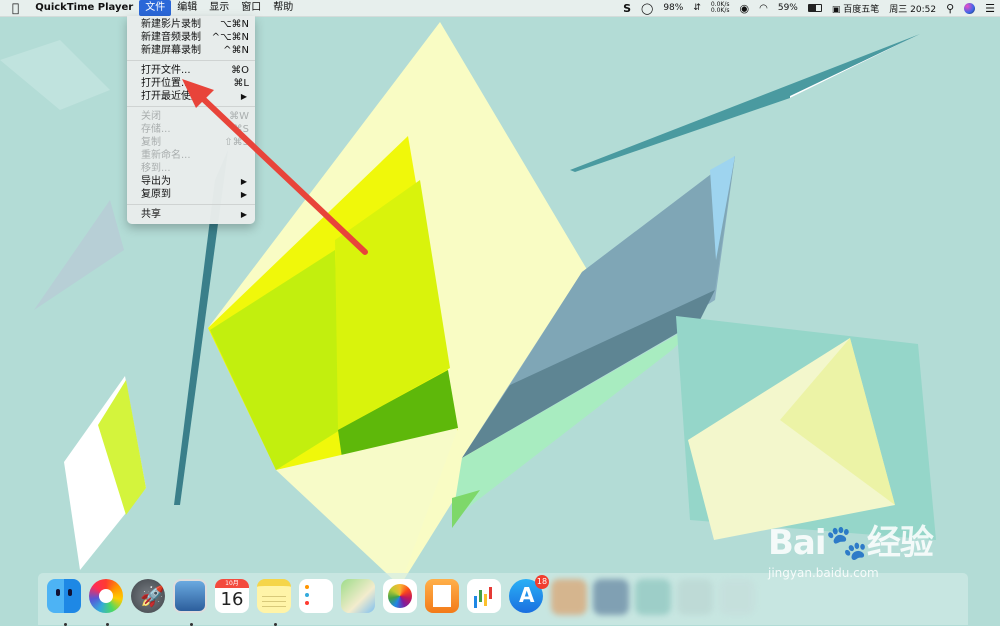 This screenshot has height=626, width=1000. What do you see at coordinates (232, 599) in the screenshot?
I see `calendar-day: 16` at bounding box center [232, 599].